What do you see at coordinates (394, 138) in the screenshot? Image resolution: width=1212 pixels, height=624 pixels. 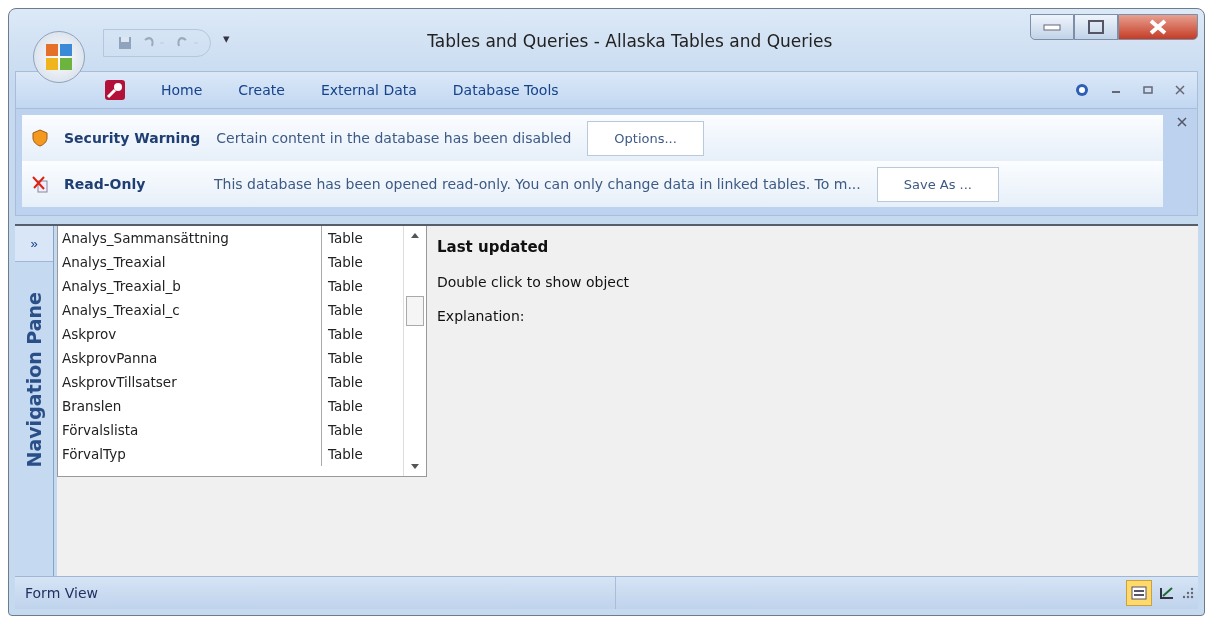 I see `message-text: Certain content in the database has been disabled` at bounding box center [394, 138].